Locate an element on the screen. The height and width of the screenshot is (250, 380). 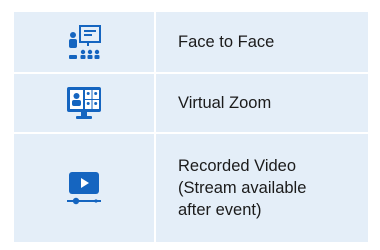
label-line: Face to Face is located at coordinates (226, 42).